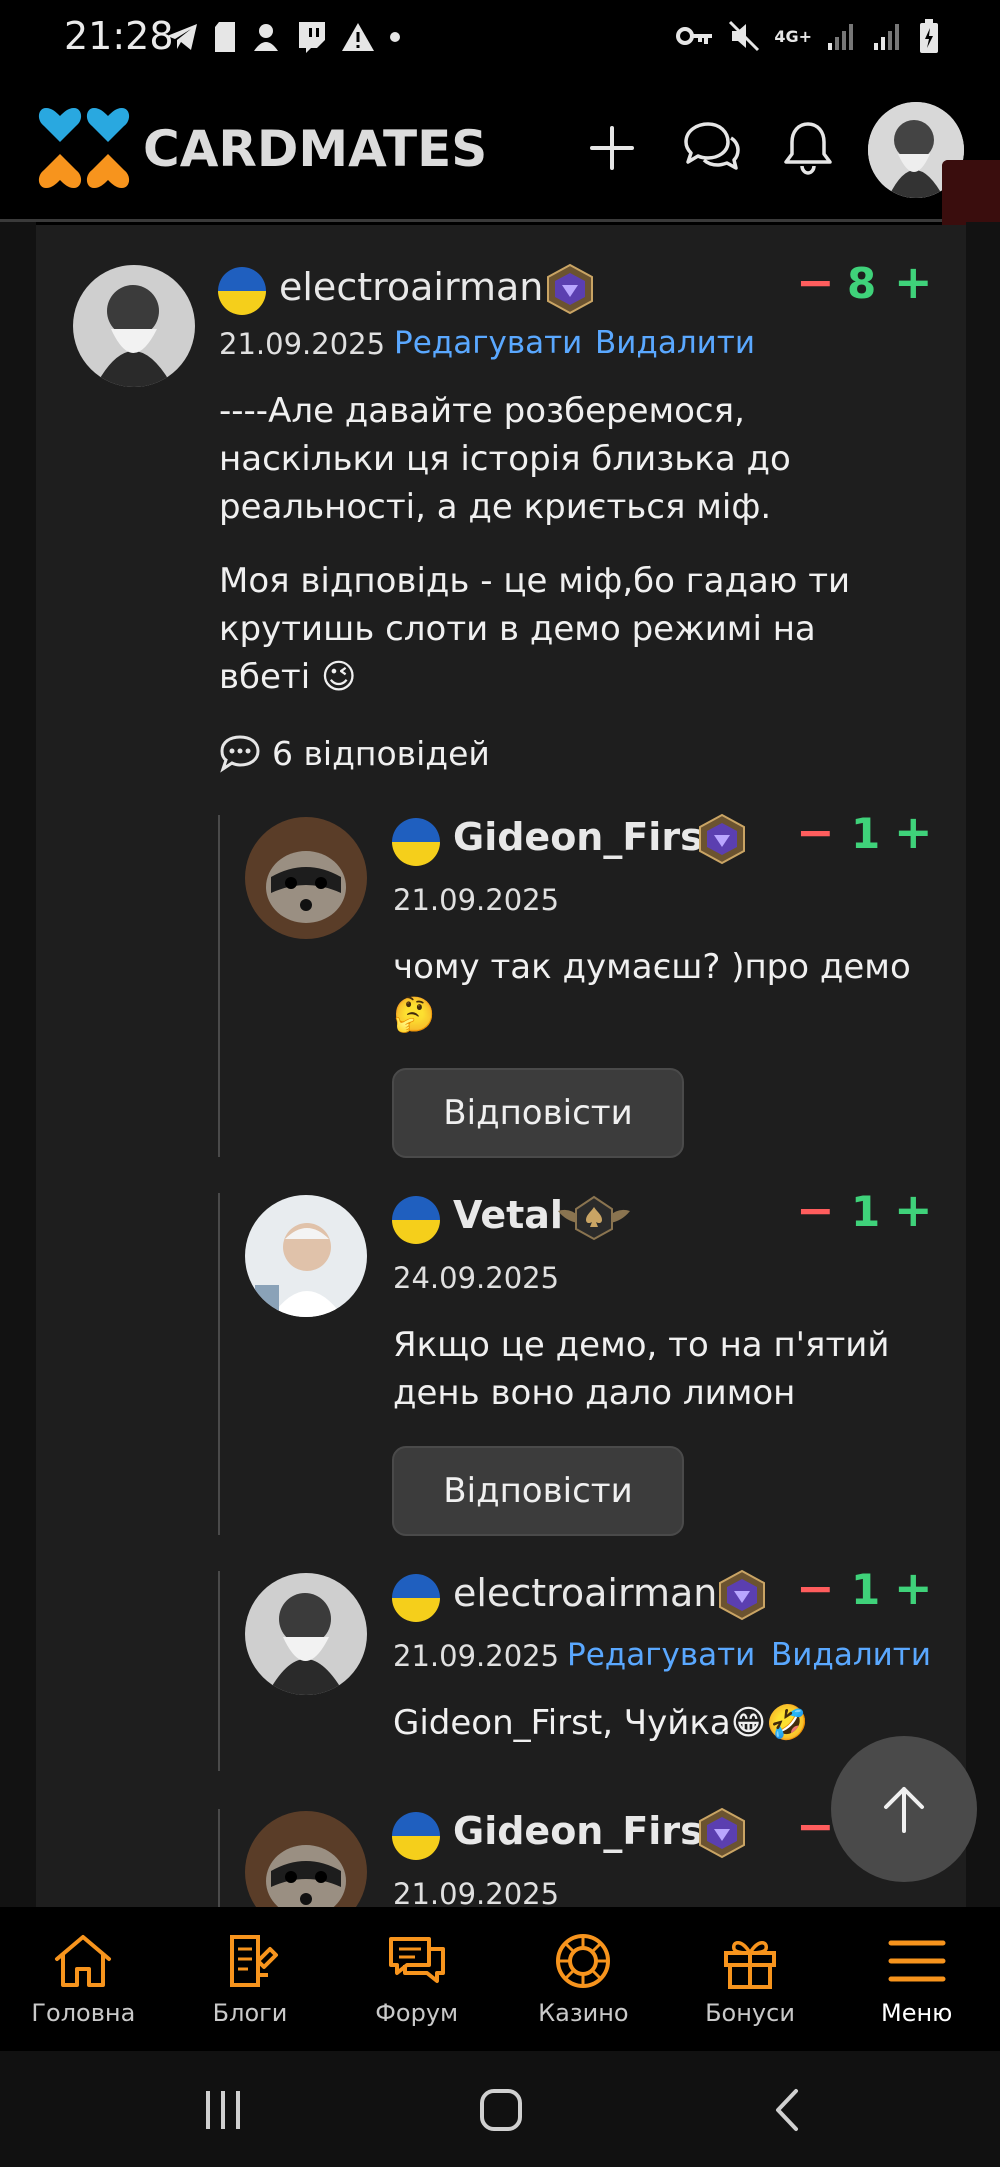  Describe the element at coordinates (223, 2110) in the screenshot. I see `recent-apps-icon` at that location.